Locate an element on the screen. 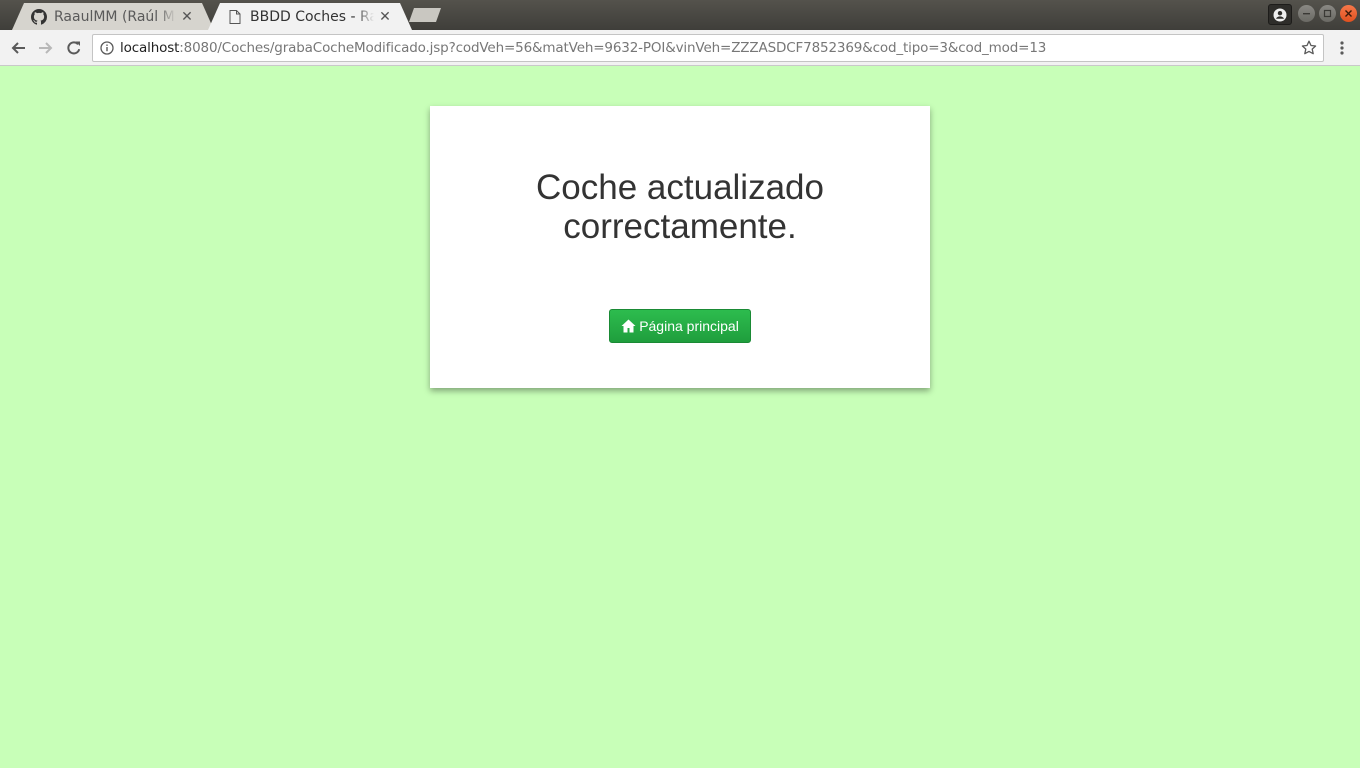 This screenshot has width=1360, height=768. maximize-icon is located at coordinates (1327, 13).